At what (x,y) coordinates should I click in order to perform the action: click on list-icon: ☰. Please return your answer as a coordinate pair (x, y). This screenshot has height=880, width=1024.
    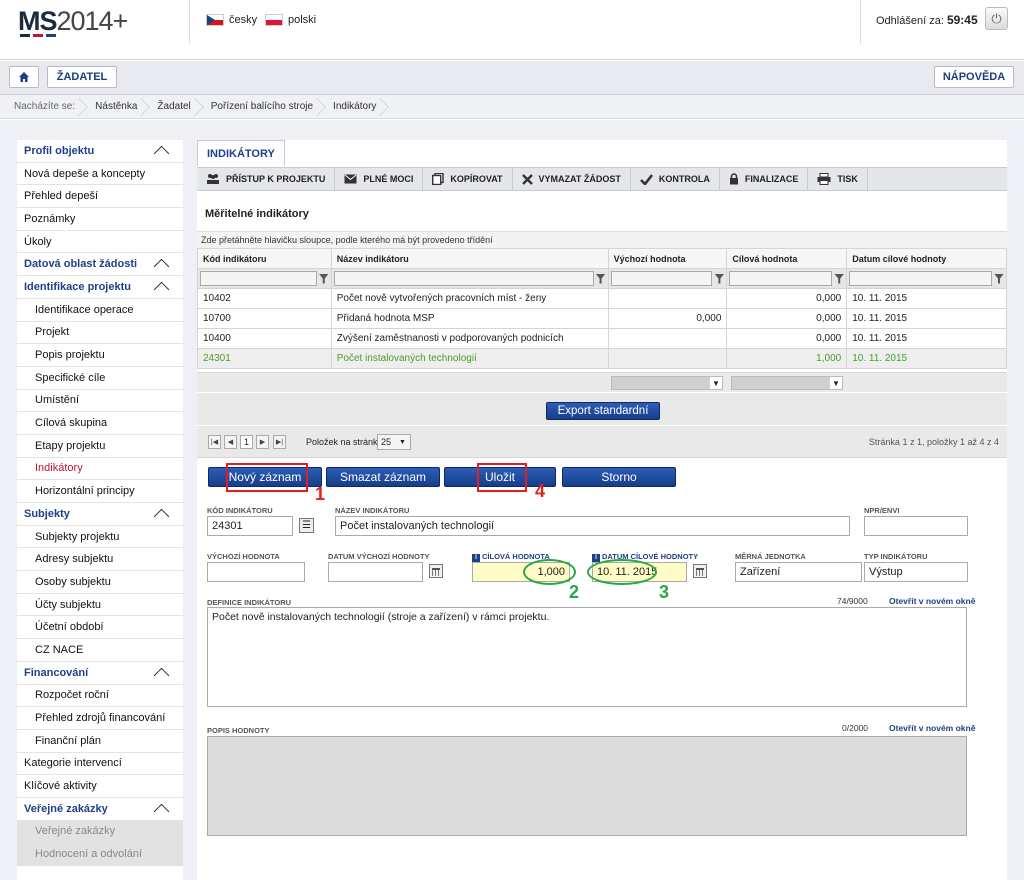
    Looking at the image, I should click on (306, 525).